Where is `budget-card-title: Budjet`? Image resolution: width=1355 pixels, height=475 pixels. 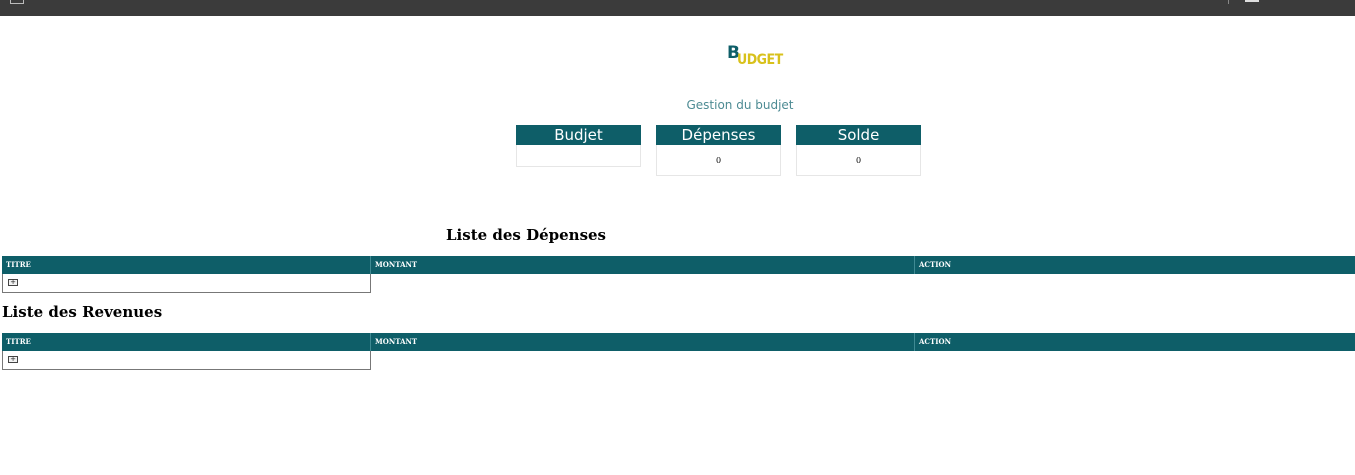 budget-card-title: Budjet is located at coordinates (578, 135).